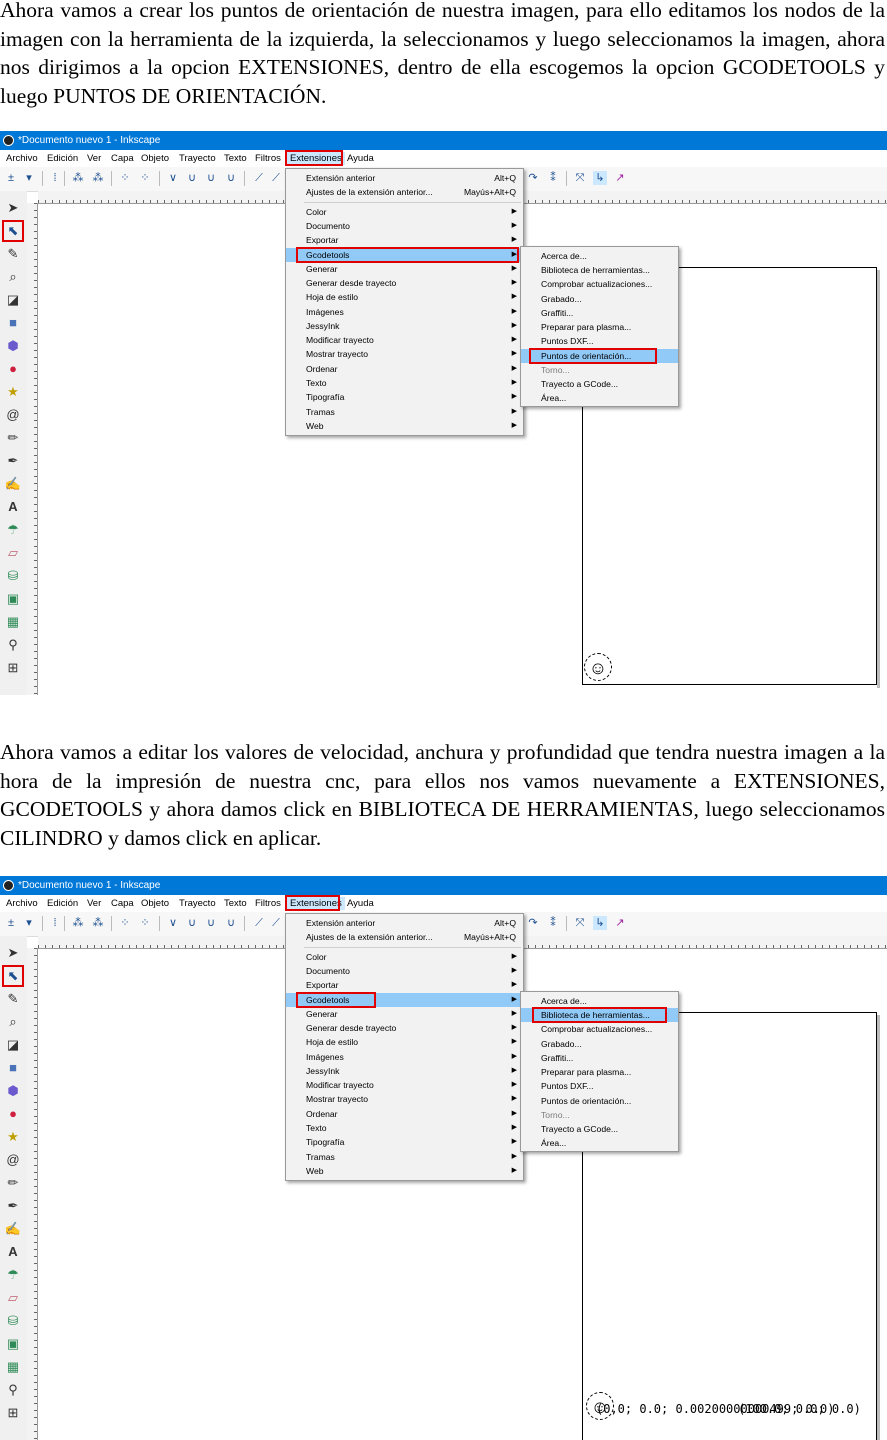 The width and height of the screenshot is (887, 1440). What do you see at coordinates (11, 923) in the screenshot?
I see `snap-icon: ±` at bounding box center [11, 923].